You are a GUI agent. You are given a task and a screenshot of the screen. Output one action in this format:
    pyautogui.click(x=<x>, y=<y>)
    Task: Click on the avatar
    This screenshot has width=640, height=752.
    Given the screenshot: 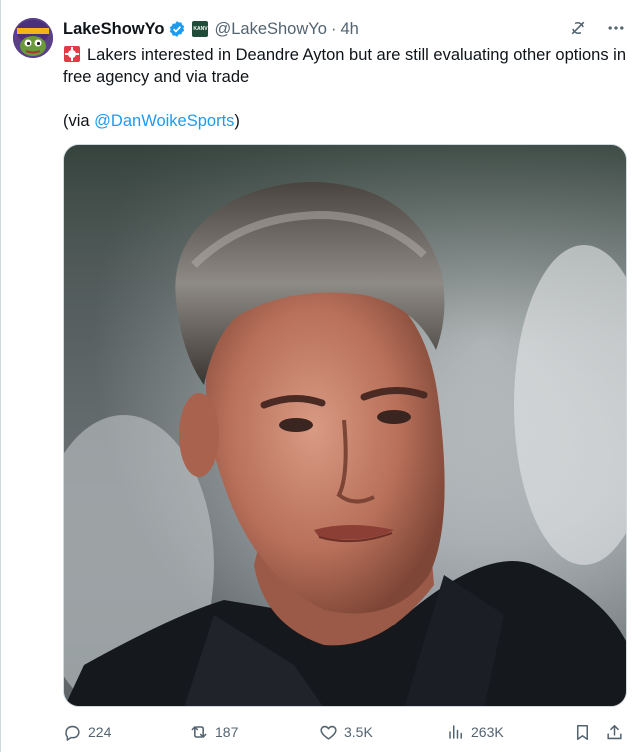 What is the action you would take?
    pyautogui.click(x=33, y=38)
    